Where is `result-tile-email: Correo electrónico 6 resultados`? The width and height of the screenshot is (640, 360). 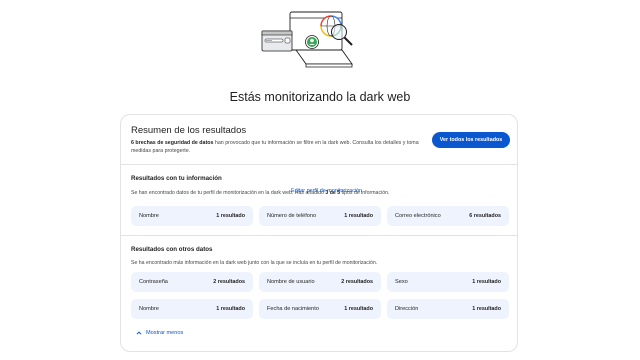 result-tile-email: Correo electrónico 6 resultados is located at coordinates (448, 216).